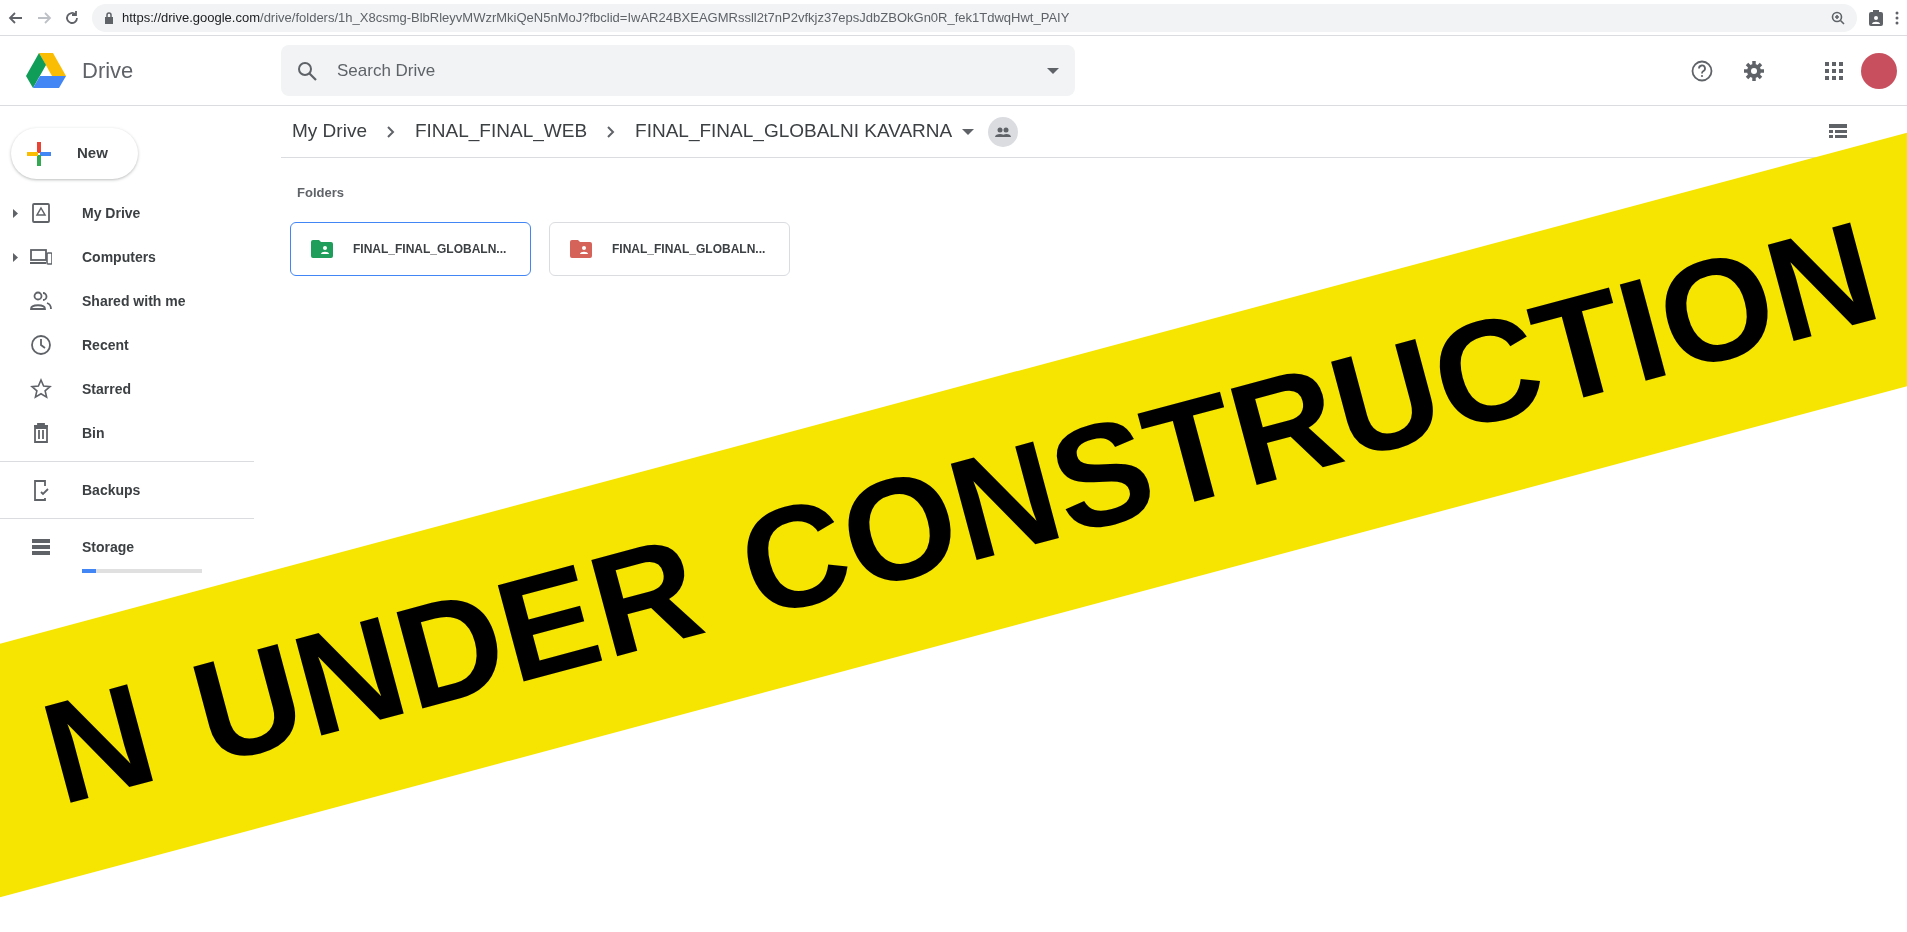 Image resolution: width=1907 pixels, height=932 pixels. I want to click on back-icon, so click(16, 17).